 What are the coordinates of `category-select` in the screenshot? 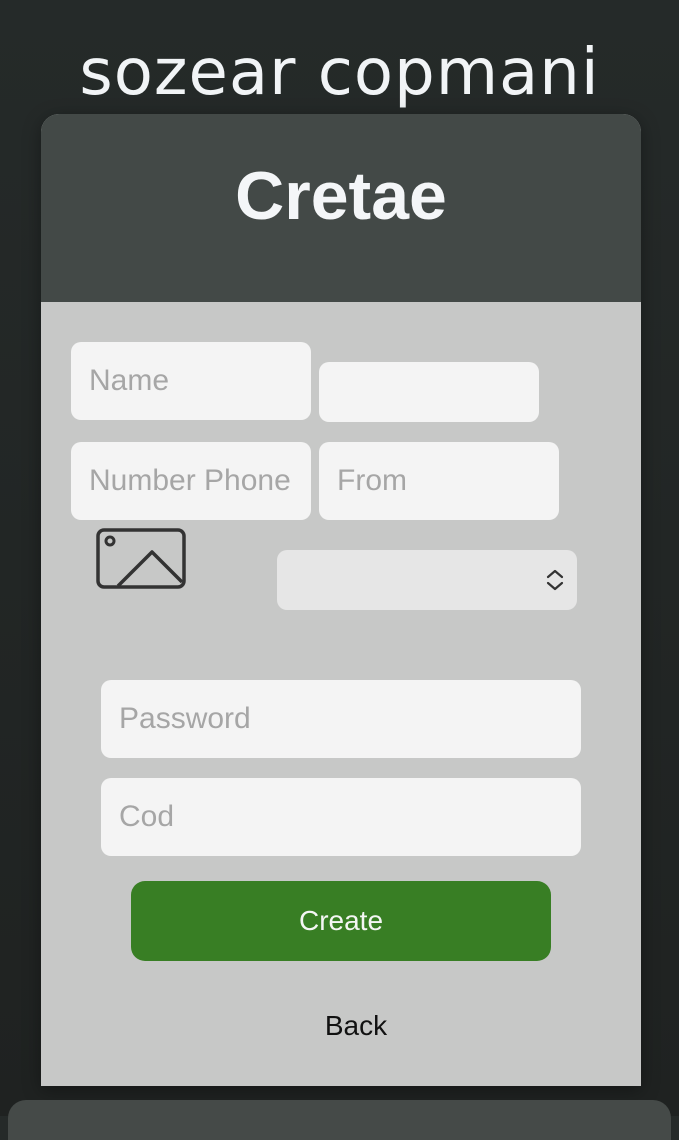 It's located at (427, 580).